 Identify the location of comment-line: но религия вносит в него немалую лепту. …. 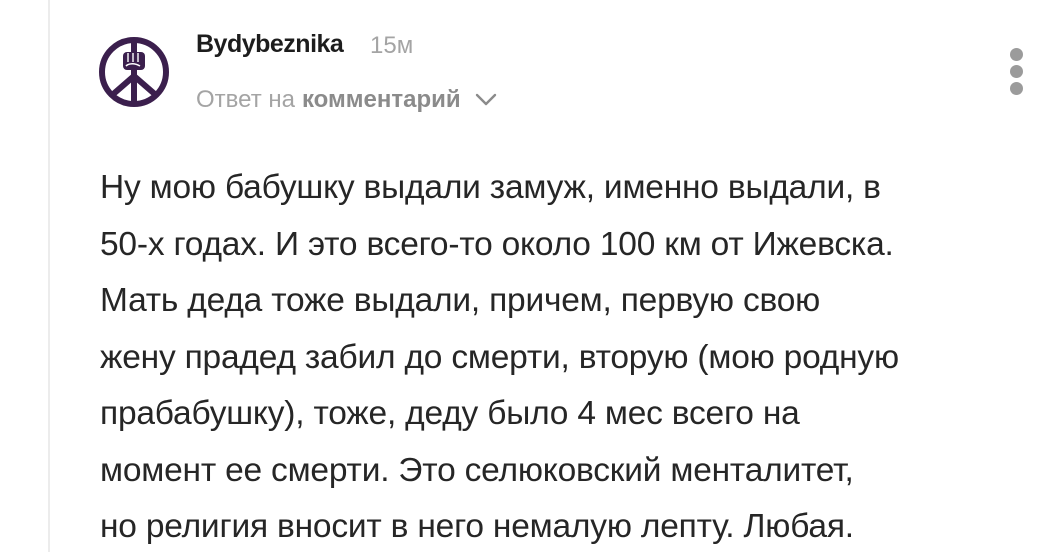
(477, 526).